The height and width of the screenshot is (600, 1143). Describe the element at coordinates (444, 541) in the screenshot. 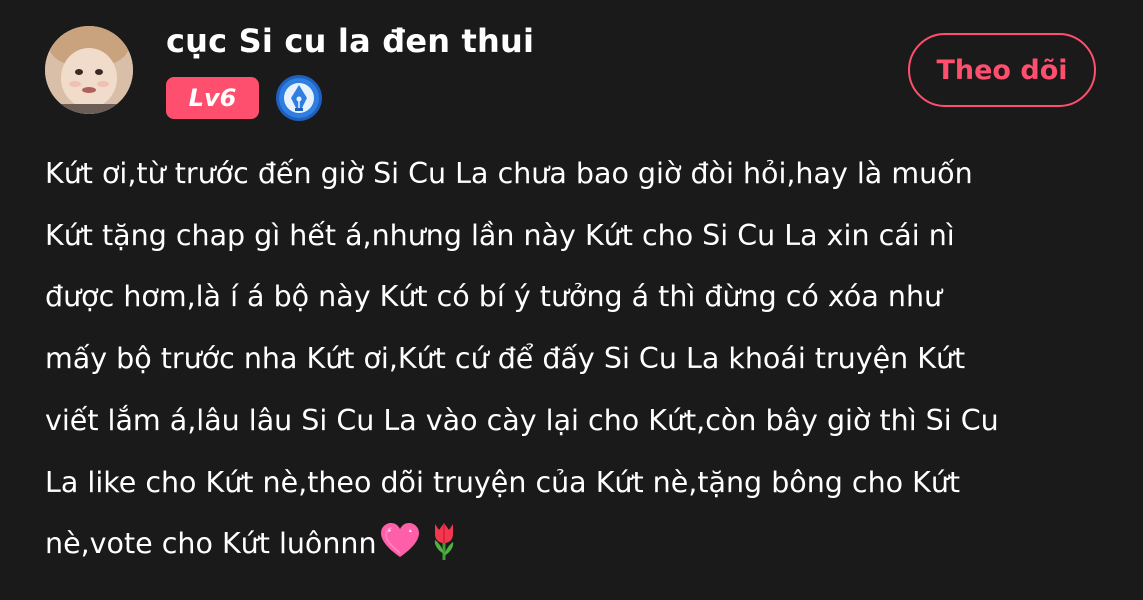

I see `tulip-emoji-icon` at that location.